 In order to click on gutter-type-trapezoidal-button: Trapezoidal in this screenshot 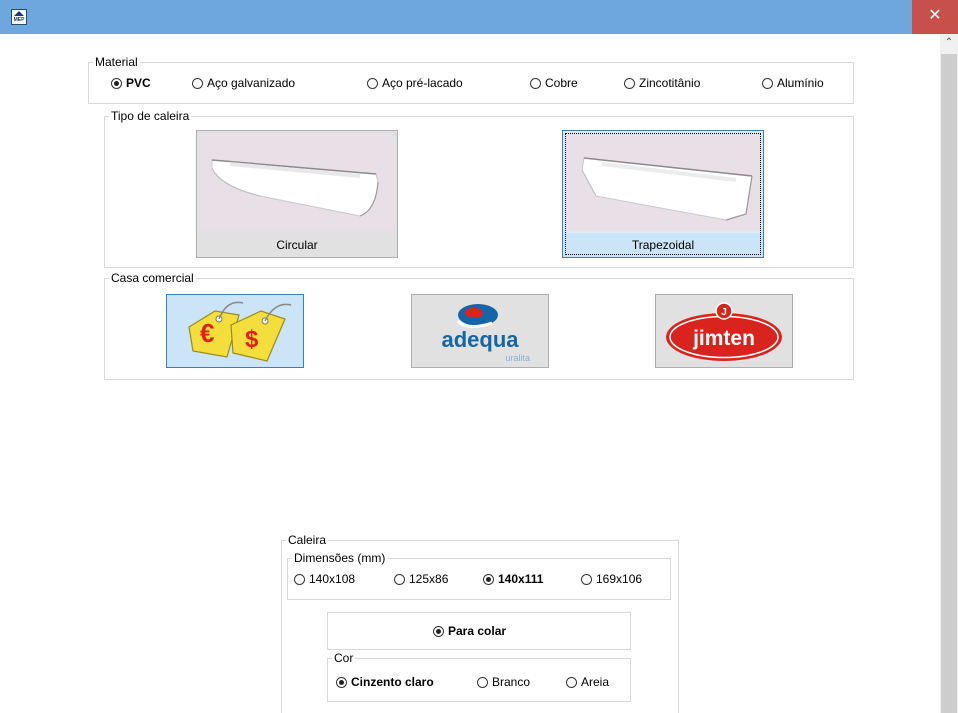, I will do `click(663, 194)`.